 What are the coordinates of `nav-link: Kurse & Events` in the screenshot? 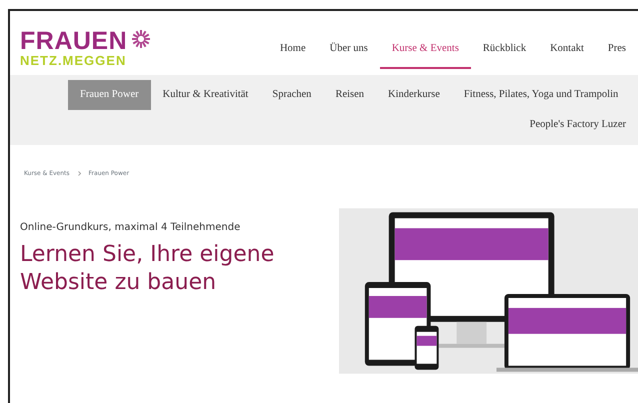 It's located at (425, 55).